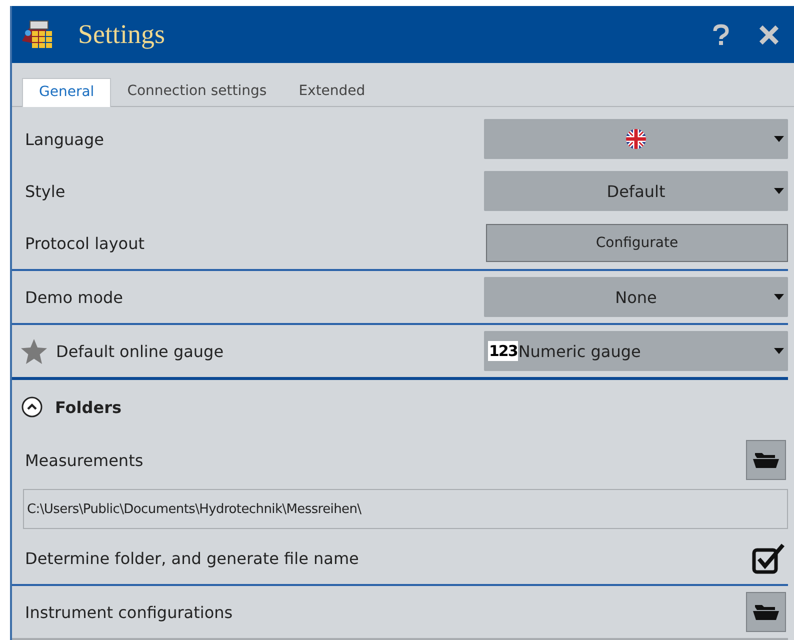 The image size is (794, 640). What do you see at coordinates (34, 351) in the screenshot?
I see `star-icon` at bounding box center [34, 351].